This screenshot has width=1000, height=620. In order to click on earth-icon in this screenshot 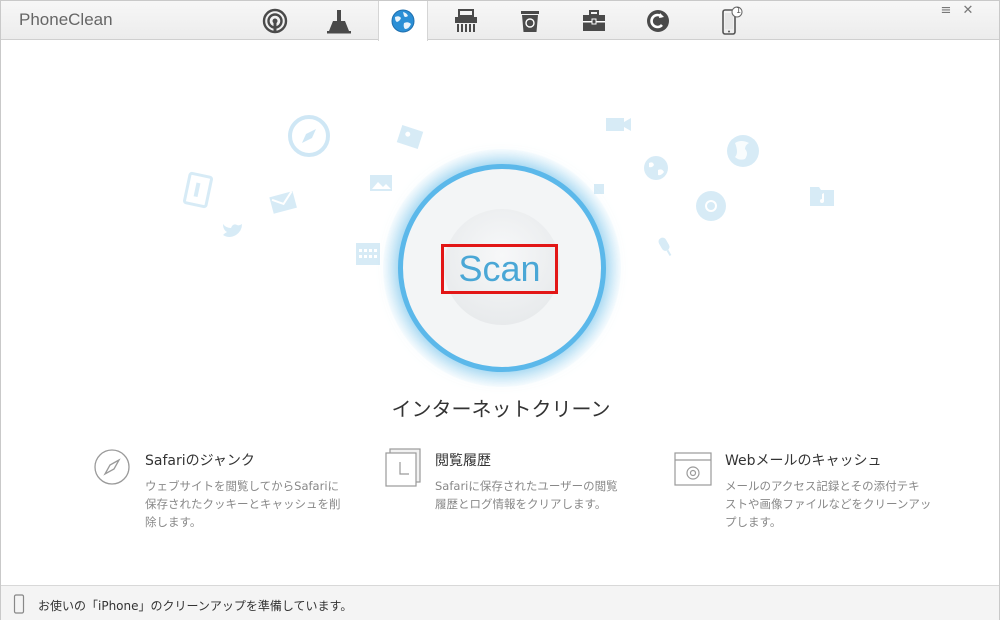, I will do `click(656, 168)`.